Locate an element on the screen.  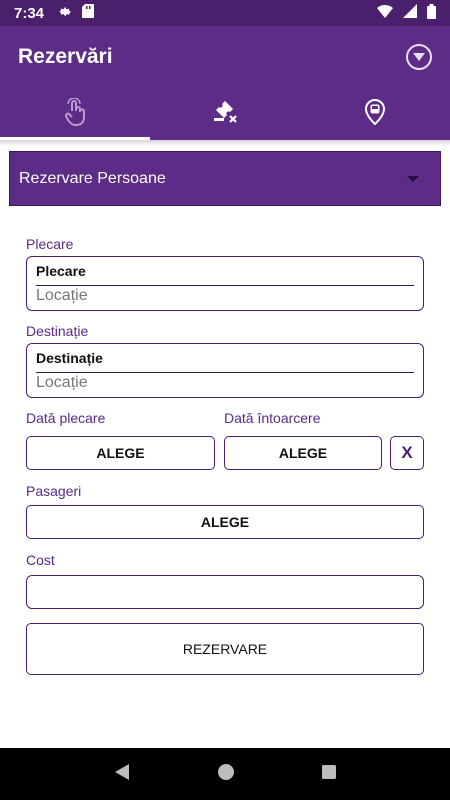
tab-ticket-cancel is located at coordinates (225, 114).